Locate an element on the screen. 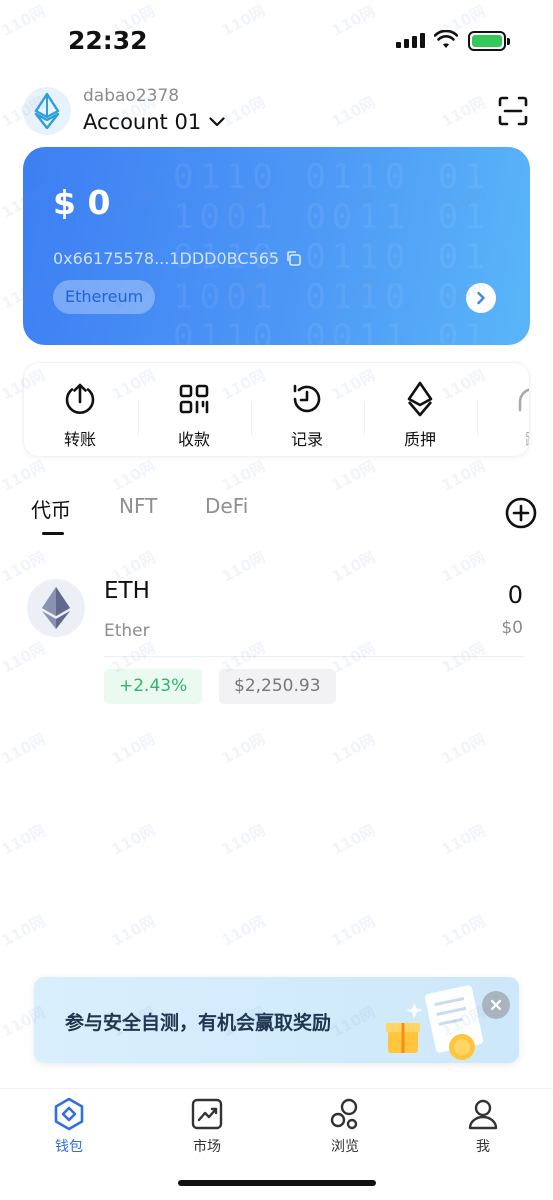 Image resolution: width=553 pixels, height=1200 pixels. token-price-badge: $2,250.93 is located at coordinates (277, 686).